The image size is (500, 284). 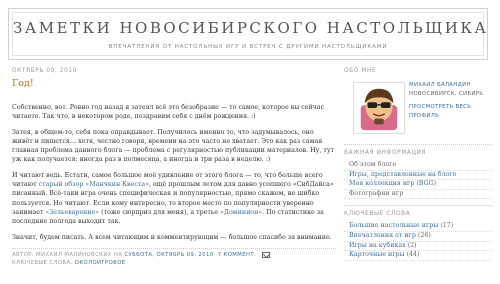 I want to click on keyword-link: Игры на кубиках, so click(x=377, y=245).